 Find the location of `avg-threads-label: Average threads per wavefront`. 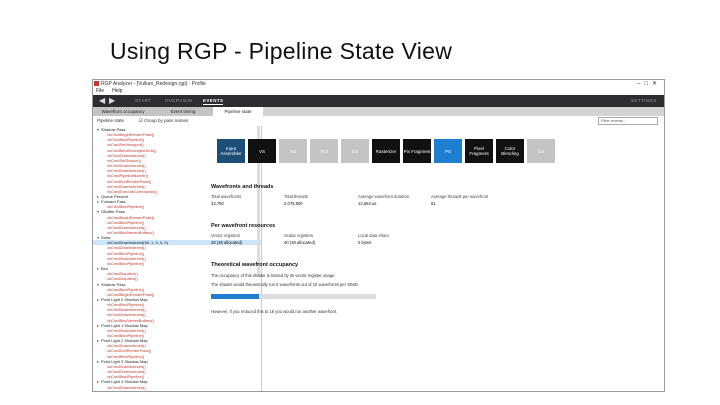

avg-threads-label: Average threads per wavefront is located at coordinates (460, 196).